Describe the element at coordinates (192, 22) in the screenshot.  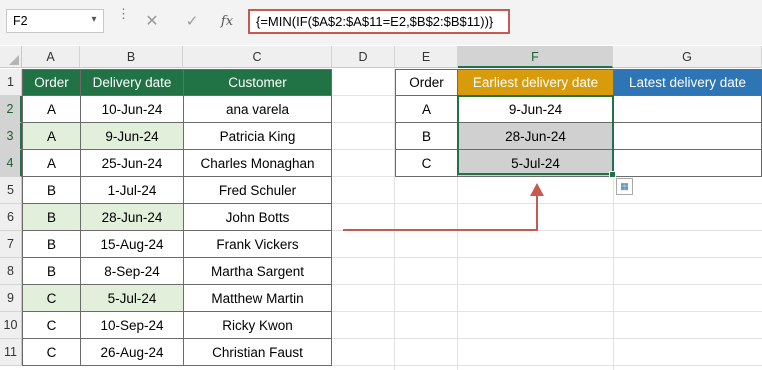
I see `enter-icon: ✓` at that location.